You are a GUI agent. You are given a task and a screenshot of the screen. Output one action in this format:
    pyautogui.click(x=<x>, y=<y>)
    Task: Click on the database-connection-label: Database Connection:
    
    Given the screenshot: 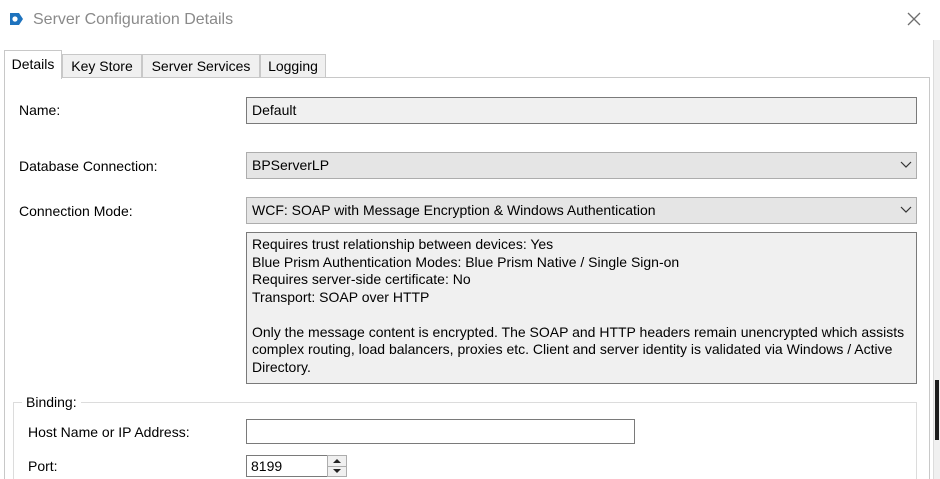 What is the action you would take?
    pyautogui.click(x=88, y=166)
    